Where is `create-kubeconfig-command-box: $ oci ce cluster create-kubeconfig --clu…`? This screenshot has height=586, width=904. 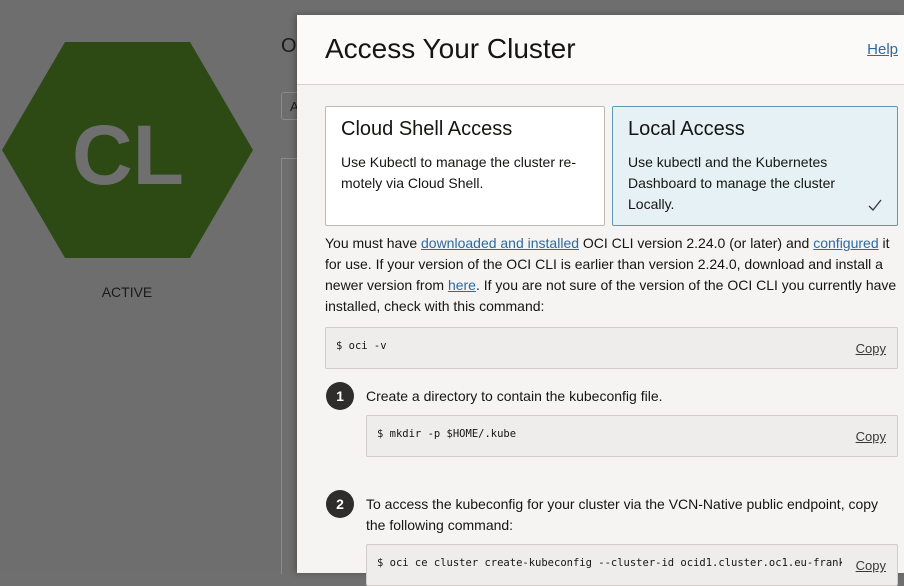
create-kubeconfig-command-box: $ oci ce cluster create-kubeconfig --clu… is located at coordinates (632, 565).